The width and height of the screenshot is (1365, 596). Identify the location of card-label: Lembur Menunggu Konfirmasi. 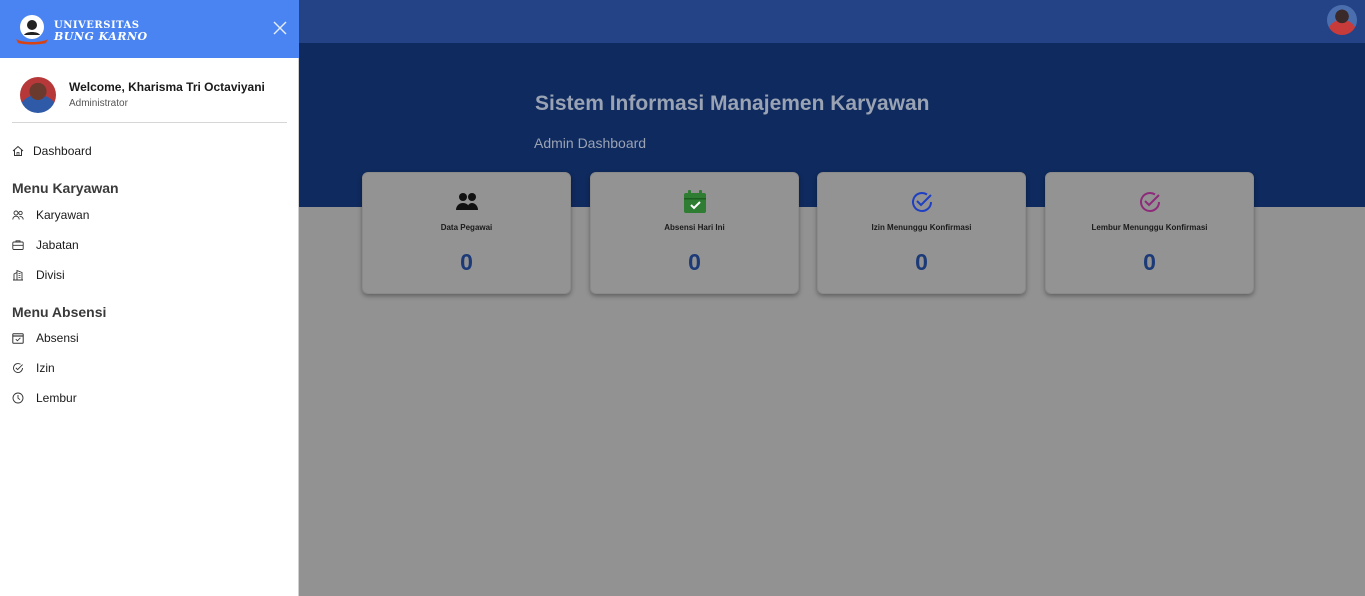
(1149, 227).